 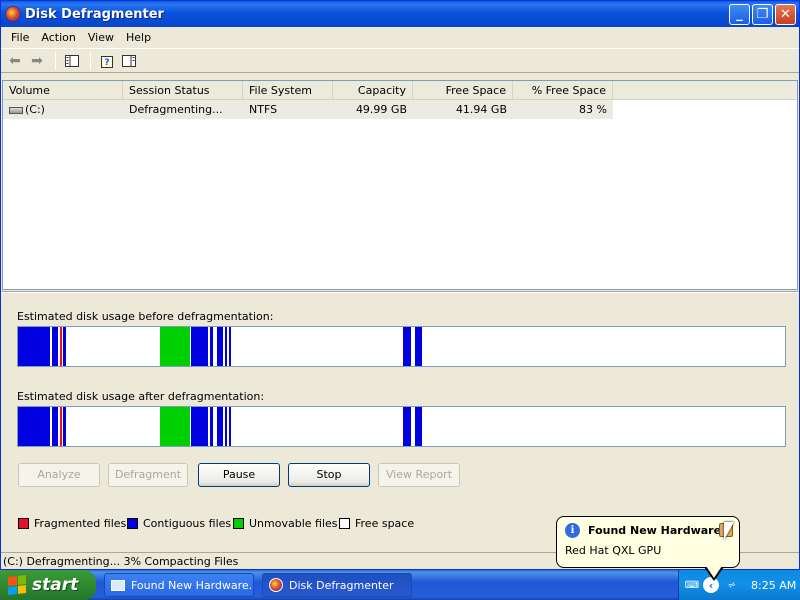 What do you see at coordinates (132, 523) in the screenshot?
I see `contiguous-swatch` at bounding box center [132, 523].